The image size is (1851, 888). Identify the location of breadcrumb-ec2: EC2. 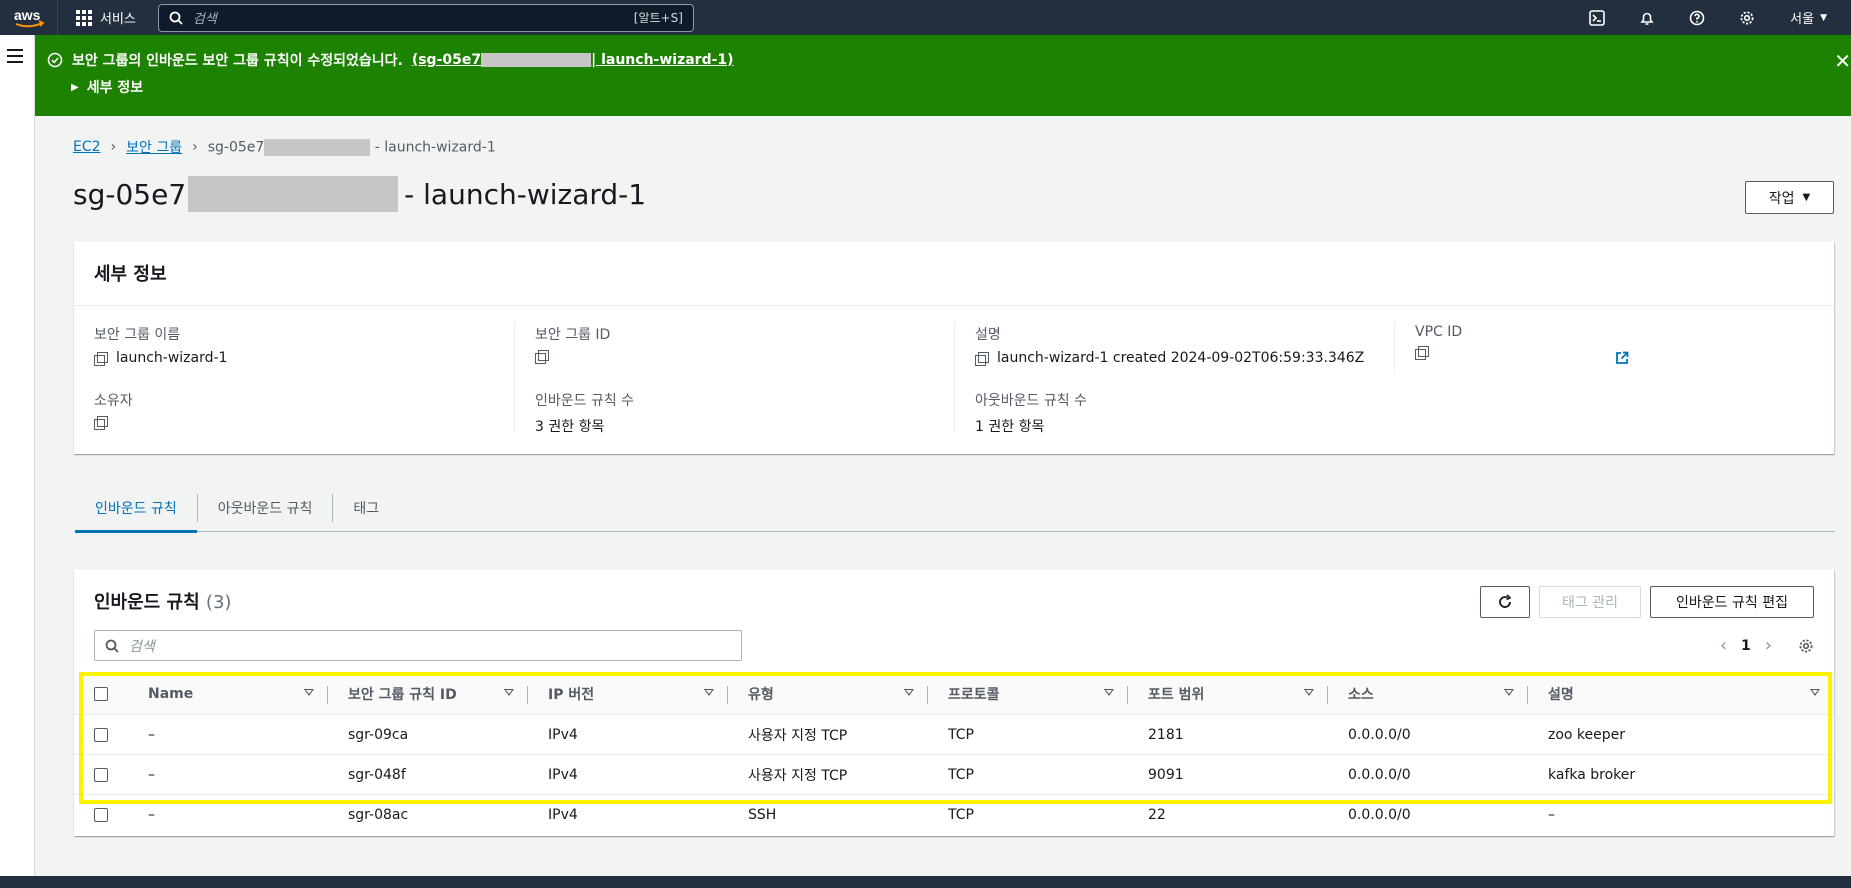
(87, 147).